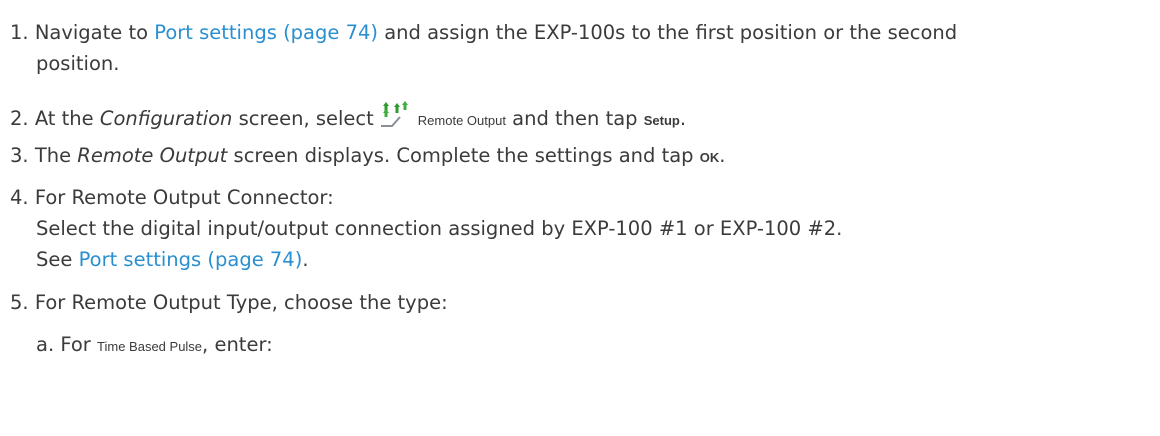  Describe the element at coordinates (19, 302) in the screenshot. I see `step-number: 5.` at that location.